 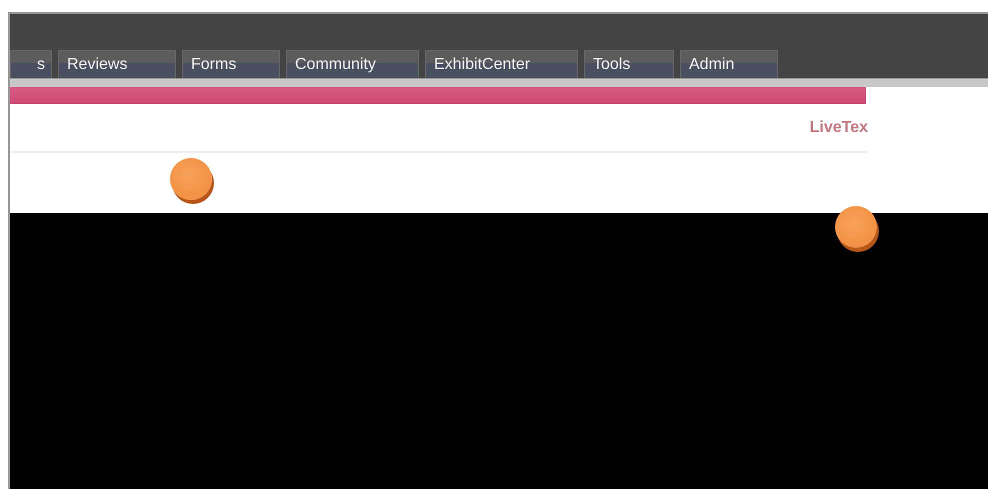 What do you see at coordinates (629, 64) in the screenshot?
I see `nav-tab: Tools` at bounding box center [629, 64].